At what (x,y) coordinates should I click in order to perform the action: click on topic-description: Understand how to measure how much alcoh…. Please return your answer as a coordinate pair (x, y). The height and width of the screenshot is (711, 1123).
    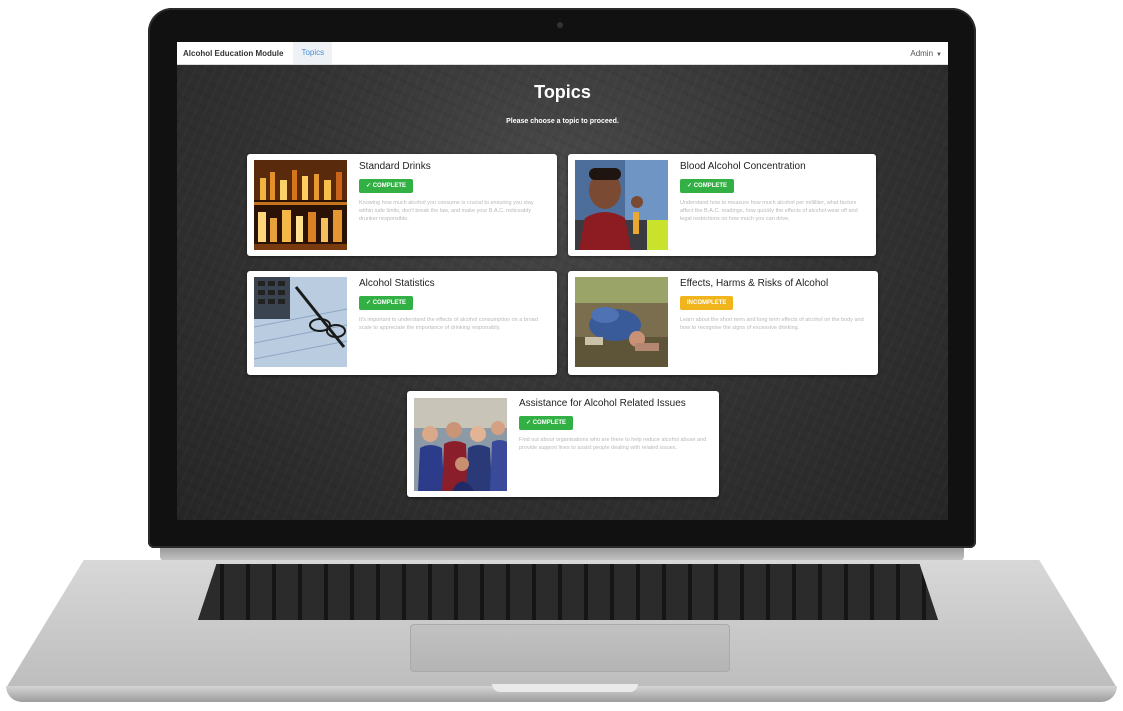
    Looking at the image, I should click on (769, 211).